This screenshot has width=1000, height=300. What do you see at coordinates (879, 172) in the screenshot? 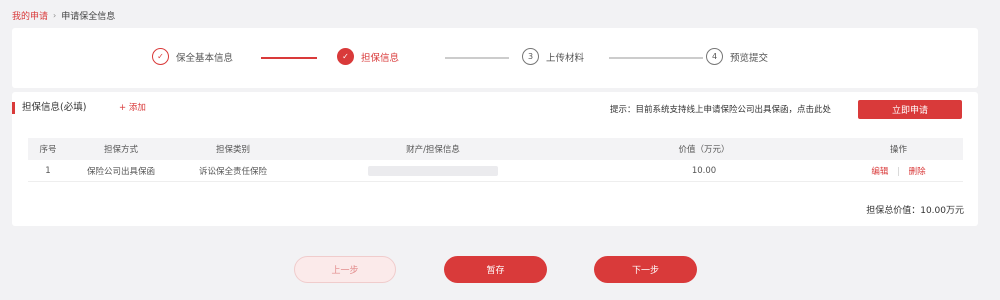
I see `edit-link: 编辑` at bounding box center [879, 172].